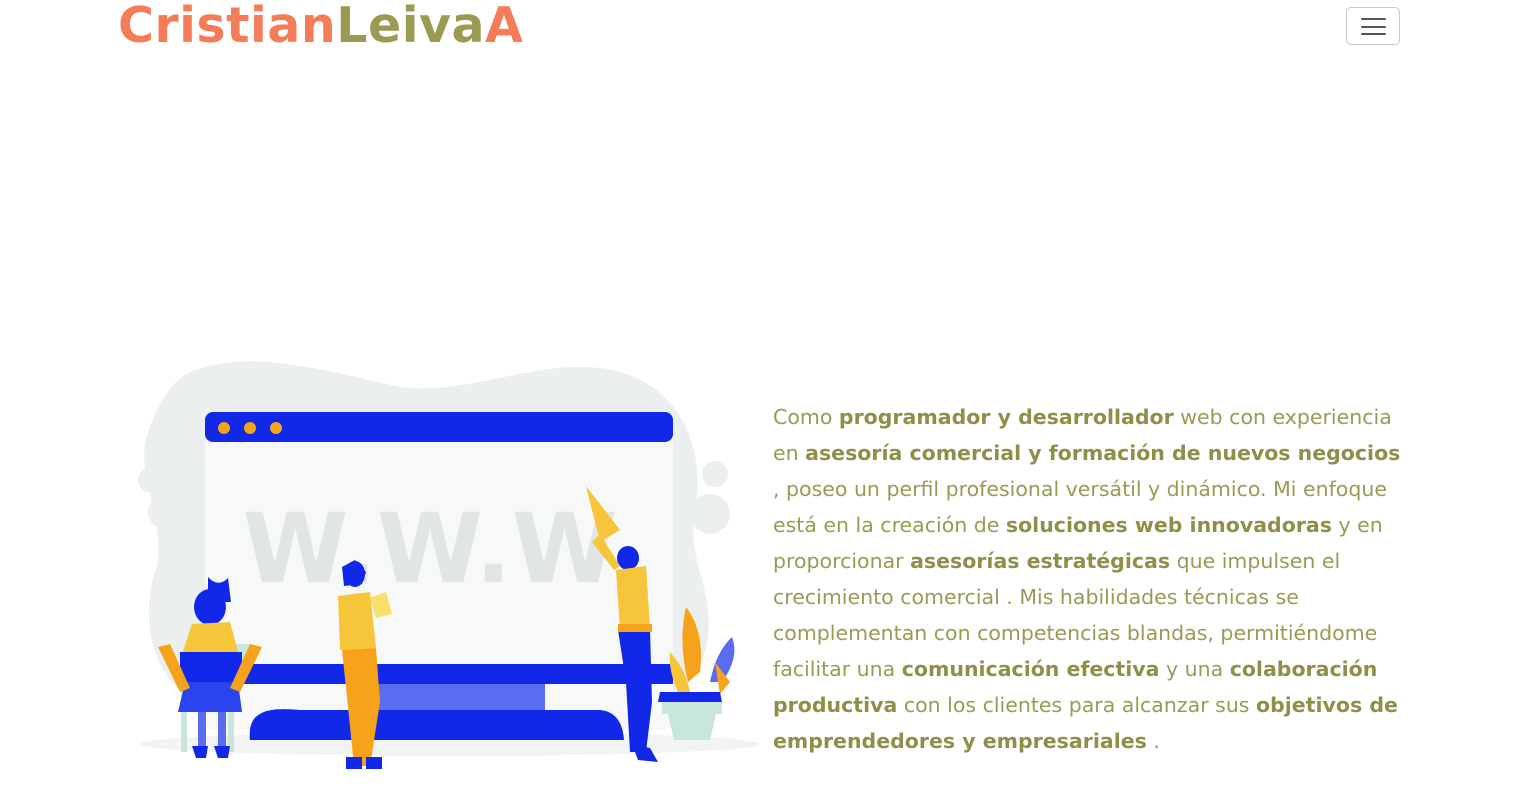 The height and width of the screenshot is (809, 1532). What do you see at coordinates (1040, 560) in the screenshot?
I see `about-highlight: asesorías estratégicas` at bounding box center [1040, 560].